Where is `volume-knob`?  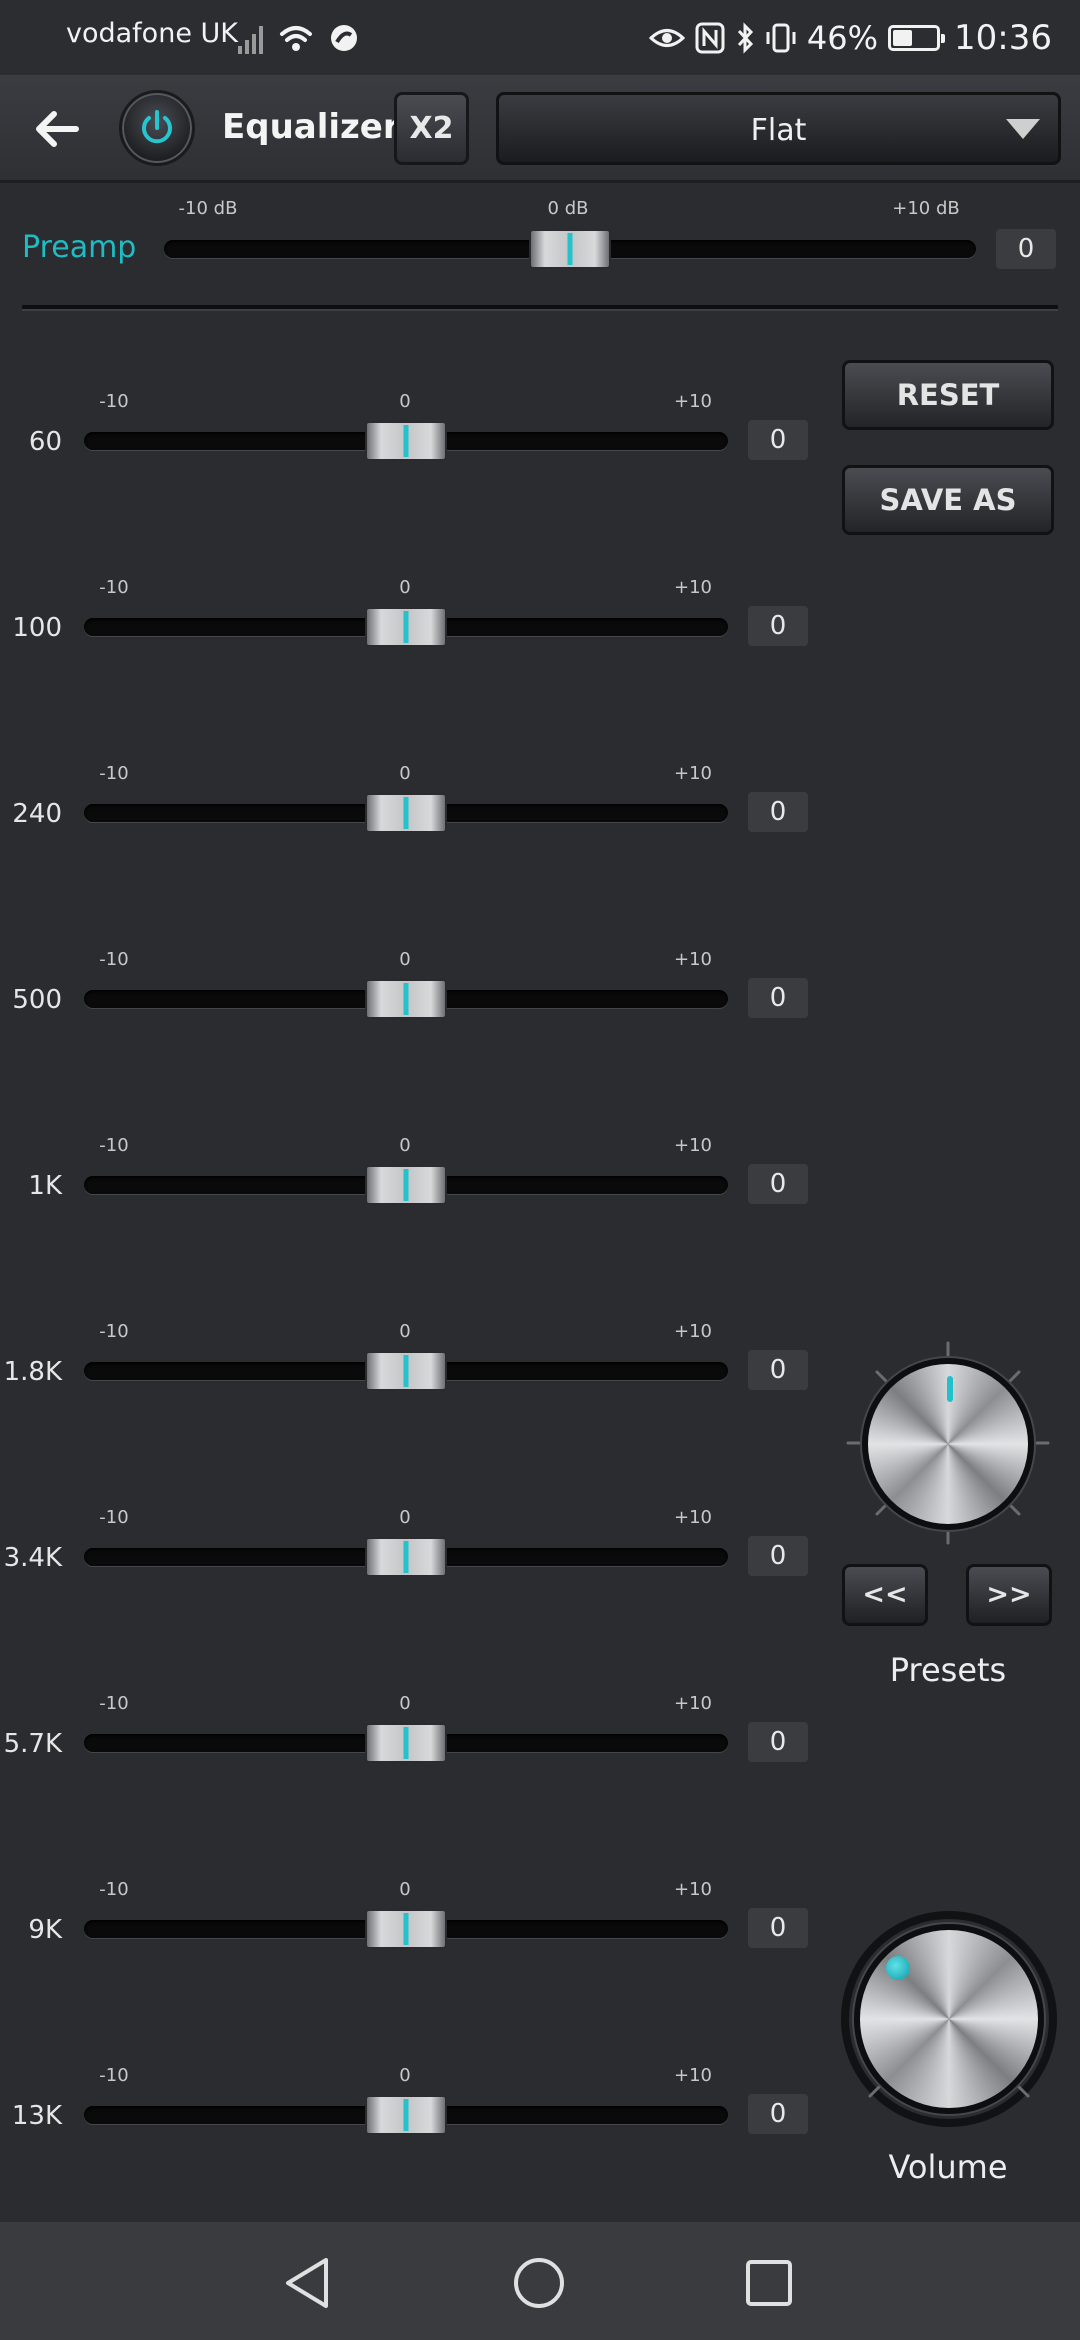 volume-knob is located at coordinates (949, 2019).